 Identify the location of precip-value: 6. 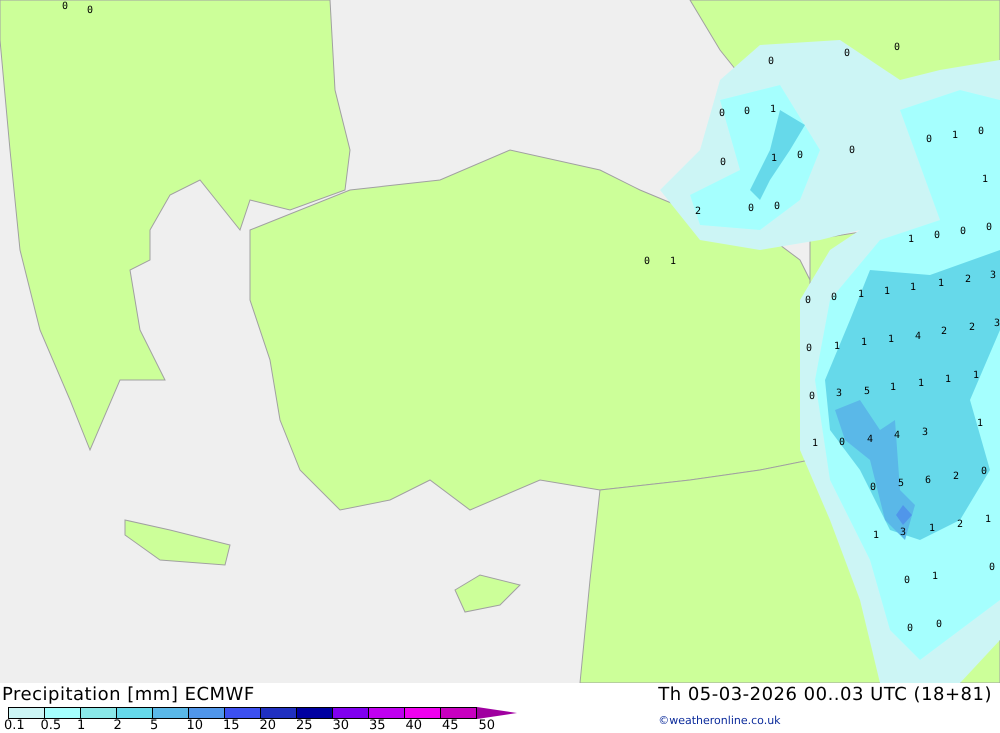
(928, 480).